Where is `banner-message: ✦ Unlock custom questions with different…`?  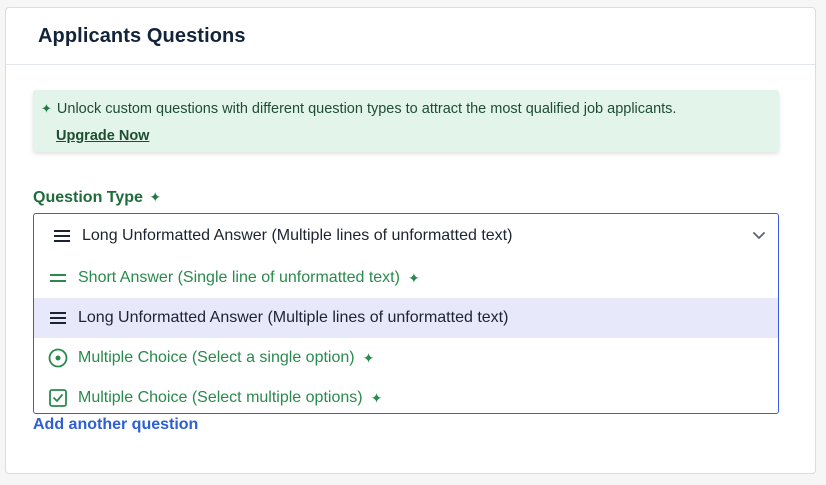
banner-message: ✦ Unlock custom questions with different… is located at coordinates (406, 109).